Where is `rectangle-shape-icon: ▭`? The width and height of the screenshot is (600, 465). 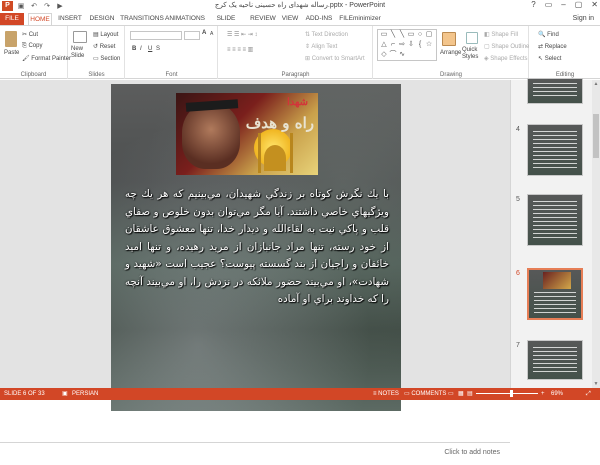
rectangle-shape-icon: ▭ is located at coordinates (411, 35).